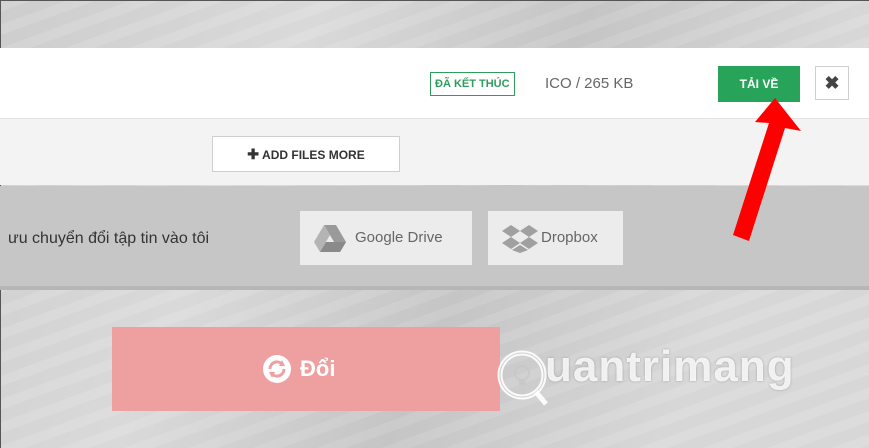 The image size is (869, 448). I want to click on dropbox-label: Dropbox, so click(569, 237).